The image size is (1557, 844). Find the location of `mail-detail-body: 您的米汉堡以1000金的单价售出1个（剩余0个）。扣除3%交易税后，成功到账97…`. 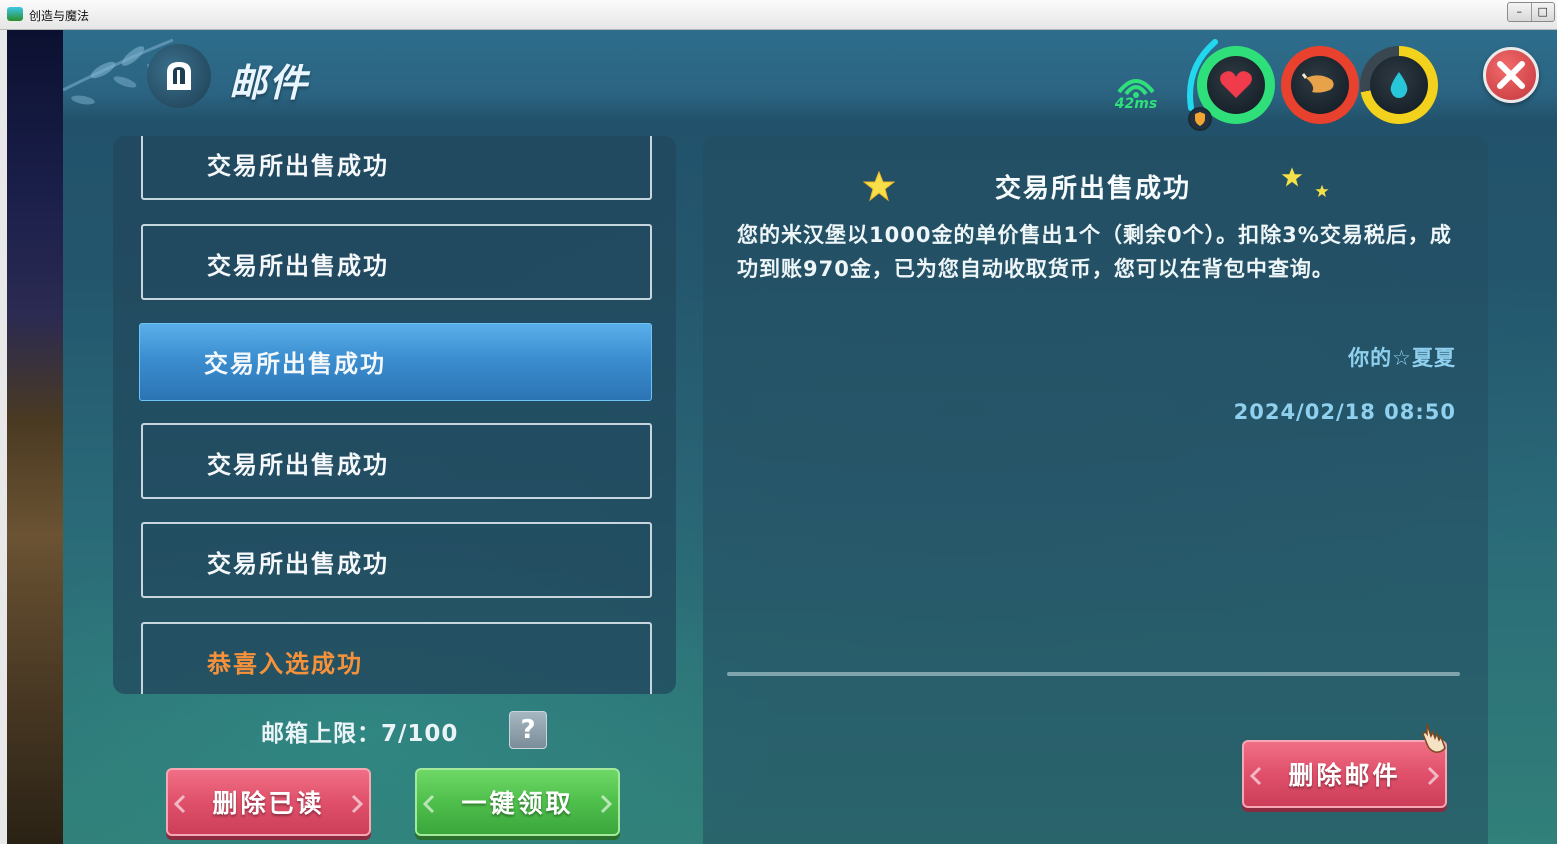

mail-detail-body: 您的米汉堡以1000金的单价售出1个（剩余0个）。扣除3%交易税后，成功到账97… is located at coordinates (1094, 252).